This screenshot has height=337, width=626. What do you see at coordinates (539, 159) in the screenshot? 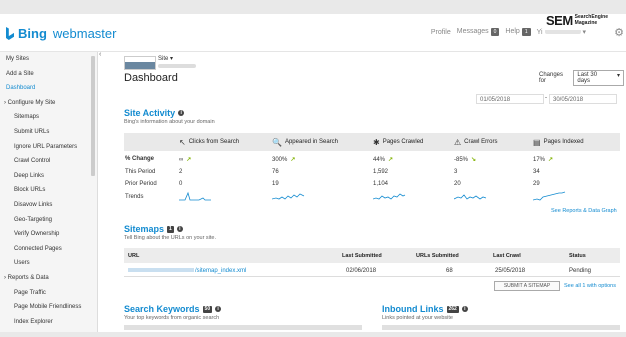
I see `activity-value: 17%` at bounding box center [539, 159].